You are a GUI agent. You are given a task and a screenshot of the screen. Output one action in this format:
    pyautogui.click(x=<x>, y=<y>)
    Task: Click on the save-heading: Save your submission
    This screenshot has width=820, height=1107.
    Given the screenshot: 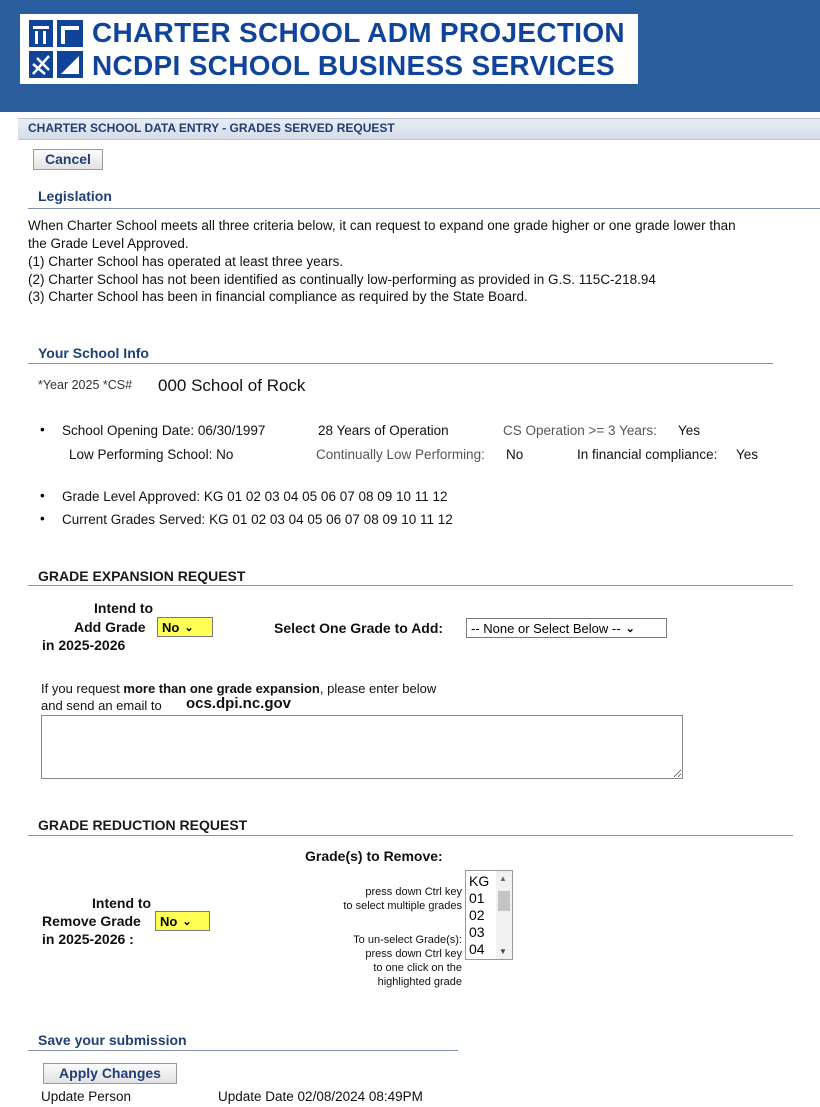 What is the action you would take?
    pyautogui.click(x=112, y=1040)
    